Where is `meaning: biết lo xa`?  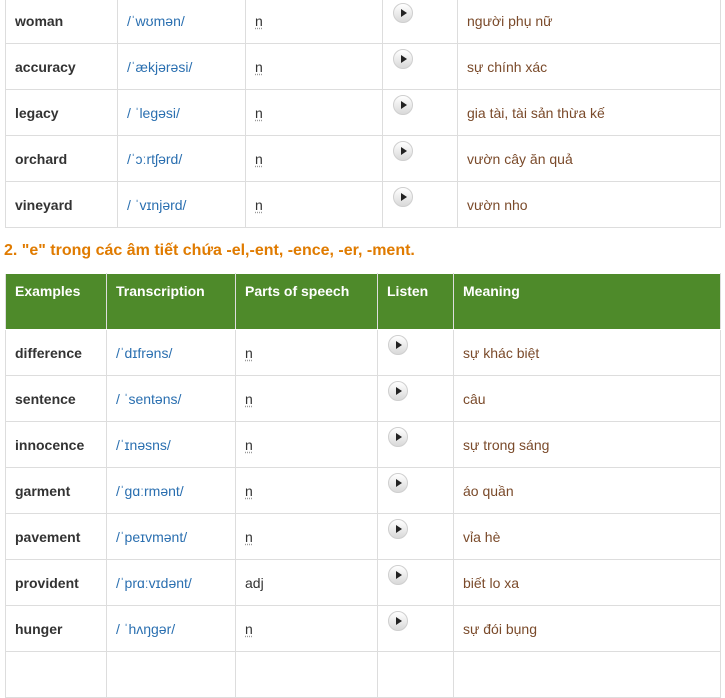 meaning: biết lo xa is located at coordinates (587, 583).